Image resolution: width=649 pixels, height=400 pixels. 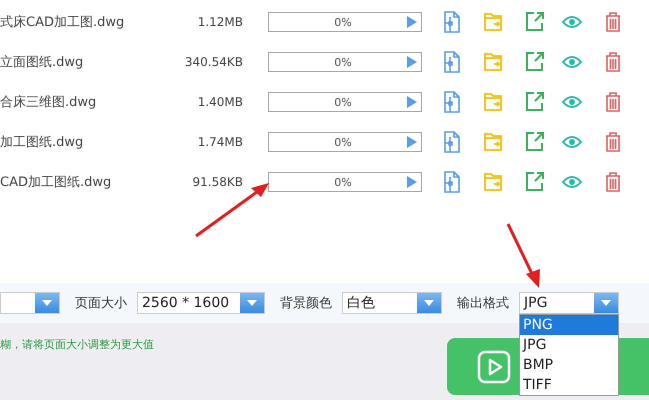 What do you see at coordinates (42, 142) in the screenshot?
I see `file-name: 加工图纸.dwg` at bounding box center [42, 142].